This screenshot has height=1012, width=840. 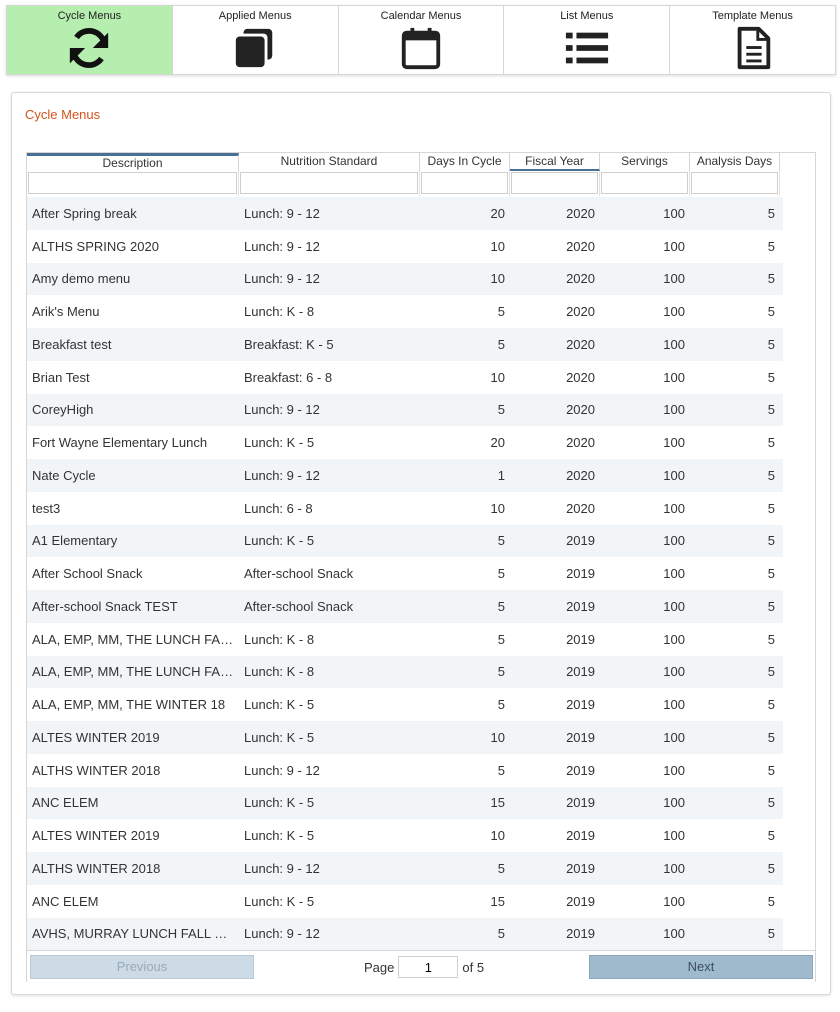 I want to click on table-row: A1 Elementary Lunch: K - 5 5 2019 100 5, so click(x=405, y=541).